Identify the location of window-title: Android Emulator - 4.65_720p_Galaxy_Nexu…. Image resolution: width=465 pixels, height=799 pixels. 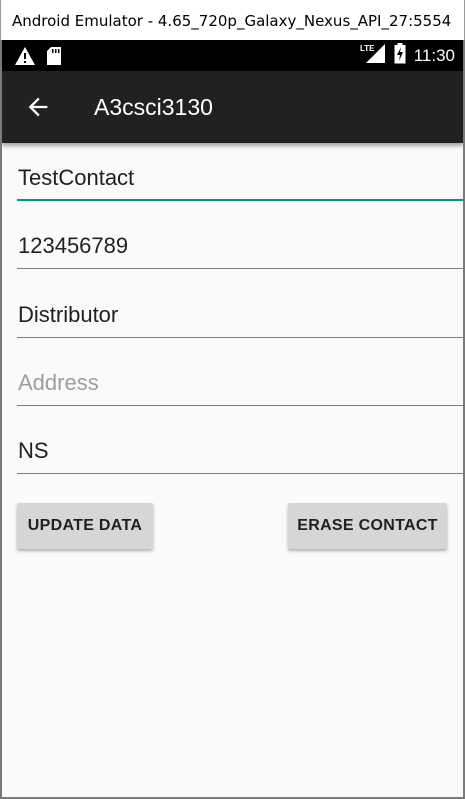
(232, 21).